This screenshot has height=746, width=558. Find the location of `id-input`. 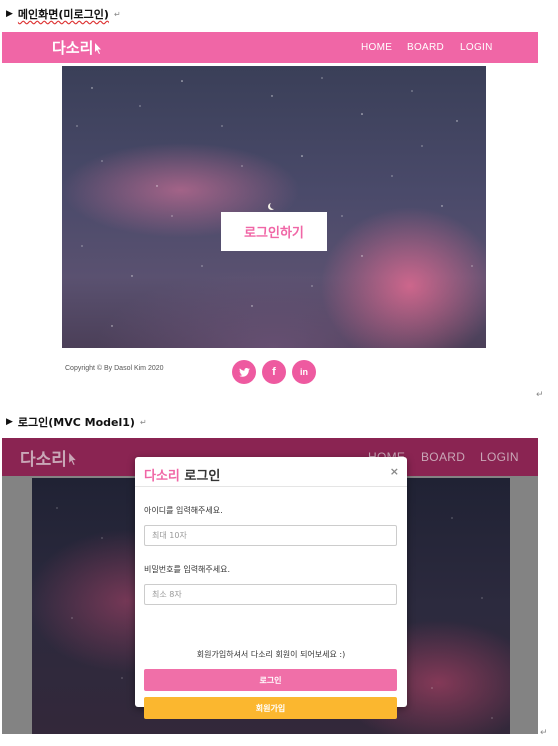

id-input is located at coordinates (270, 535).